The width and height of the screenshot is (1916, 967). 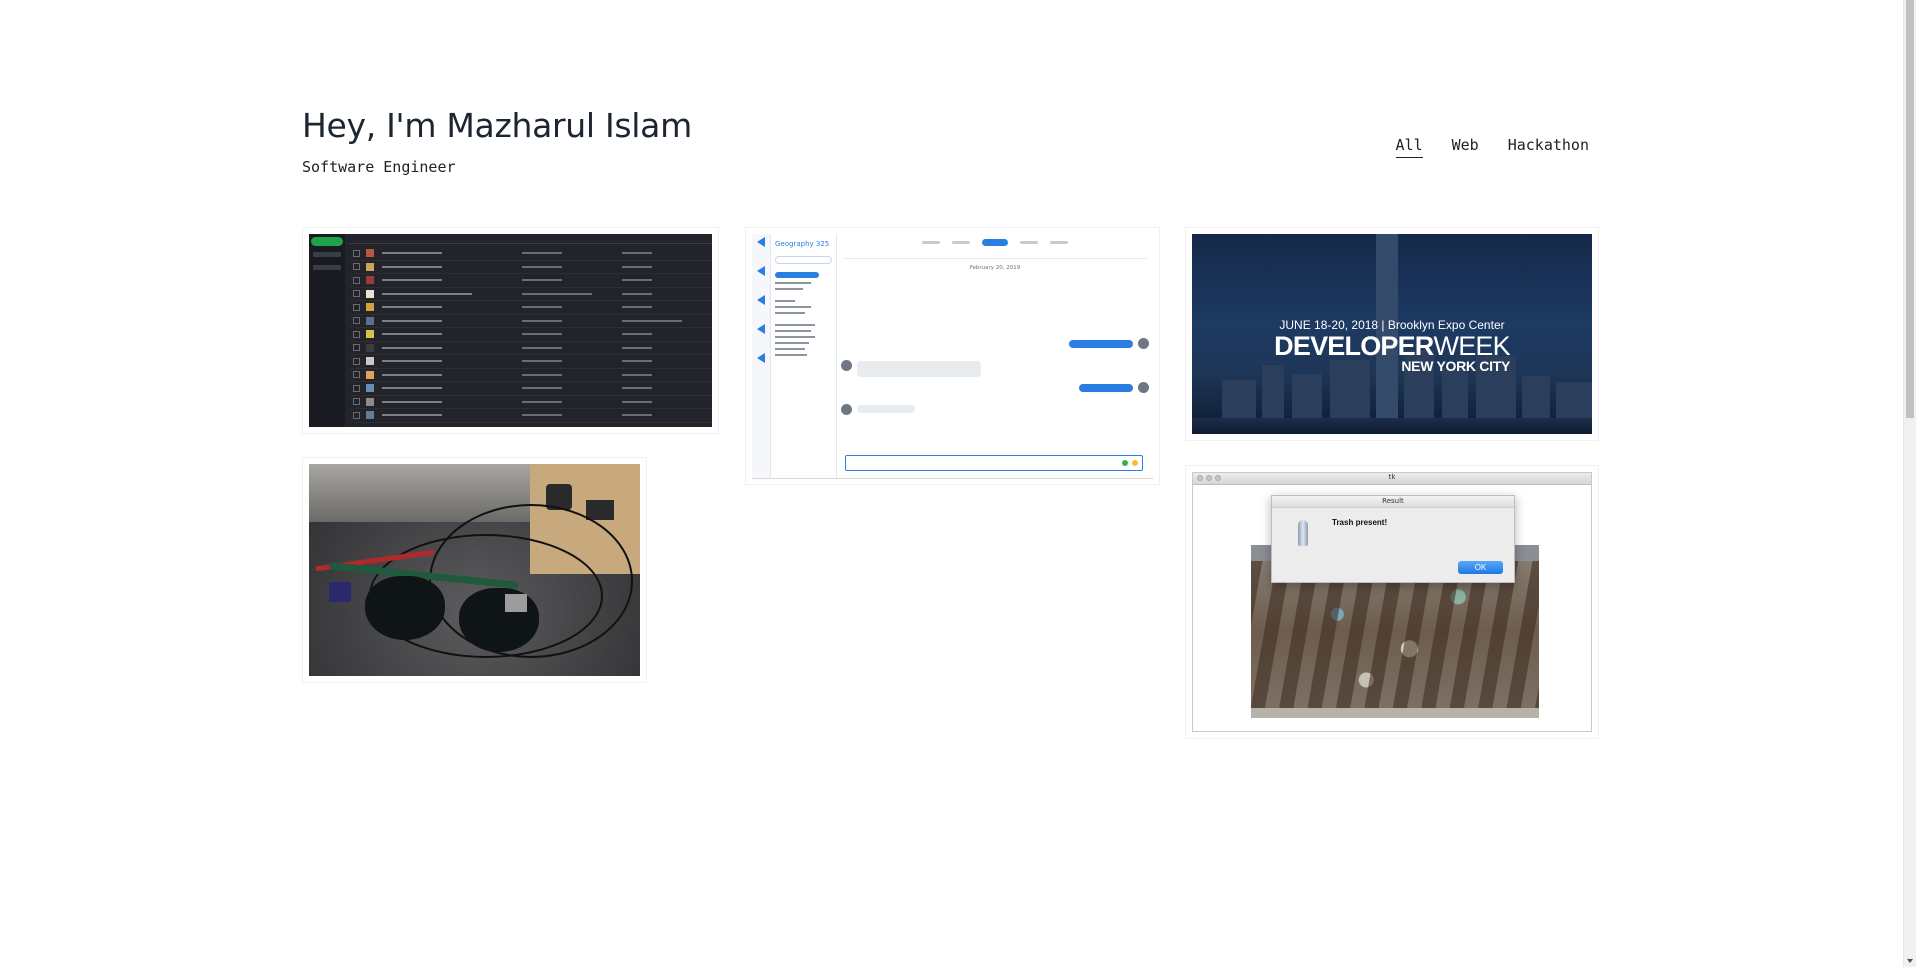 What do you see at coordinates (1393, 539) in the screenshot?
I see `result-dialog: Result Trash present! OK` at bounding box center [1393, 539].